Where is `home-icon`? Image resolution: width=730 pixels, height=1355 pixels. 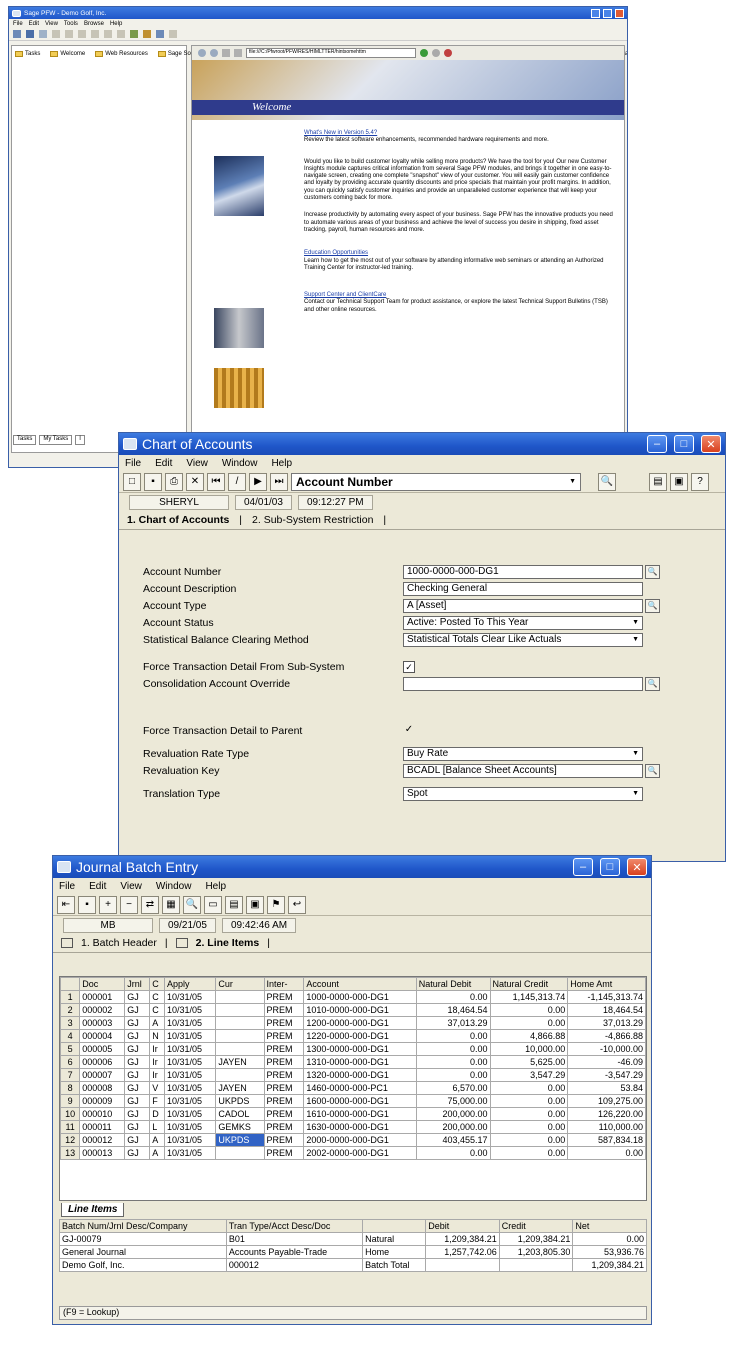 home-icon is located at coordinates (238, 53).